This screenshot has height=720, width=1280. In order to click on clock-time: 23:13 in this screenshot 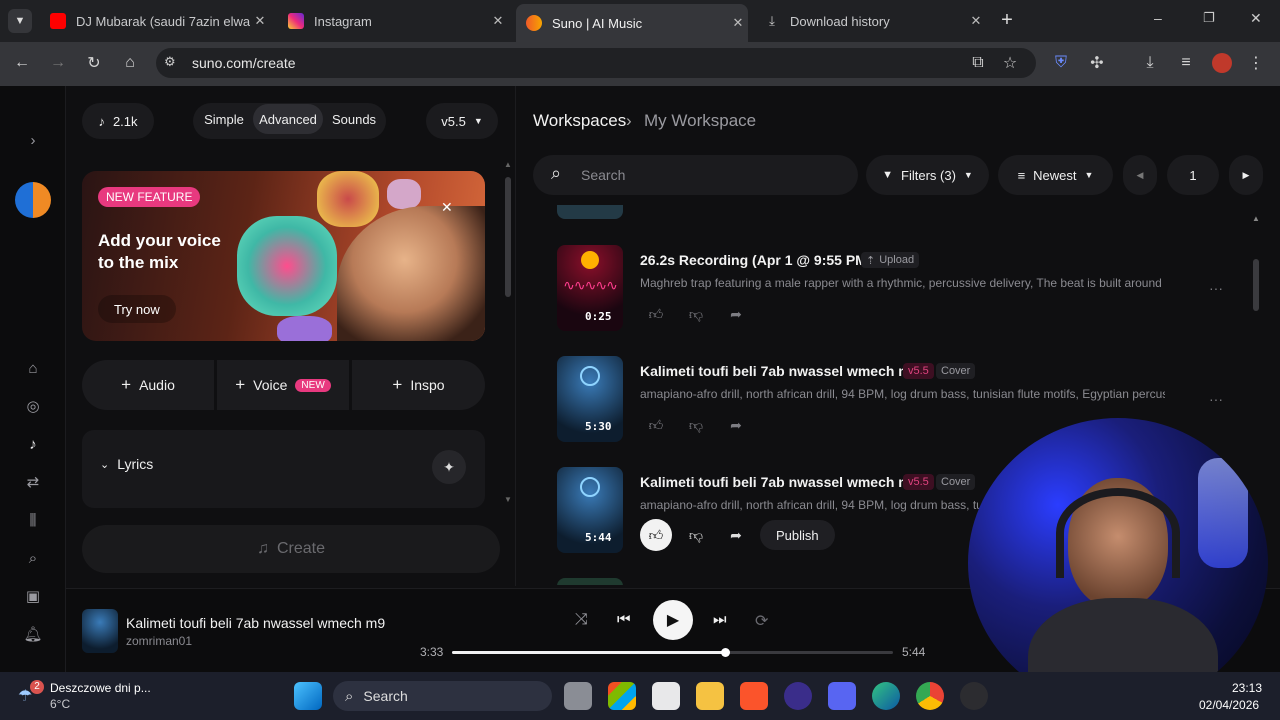, I will do `click(1247, 688)`.